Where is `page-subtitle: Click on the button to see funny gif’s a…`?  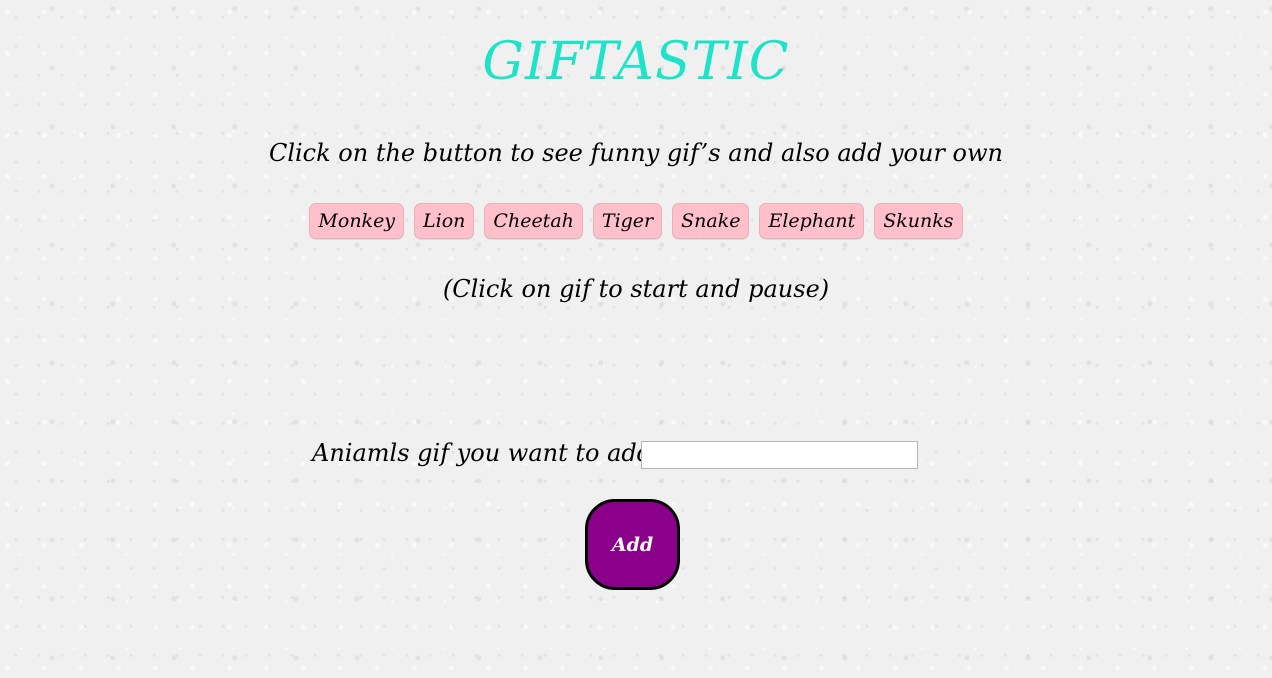
page-subtitle: Click on the button to see funny gif’s a… is located at coordinates (636, 153).